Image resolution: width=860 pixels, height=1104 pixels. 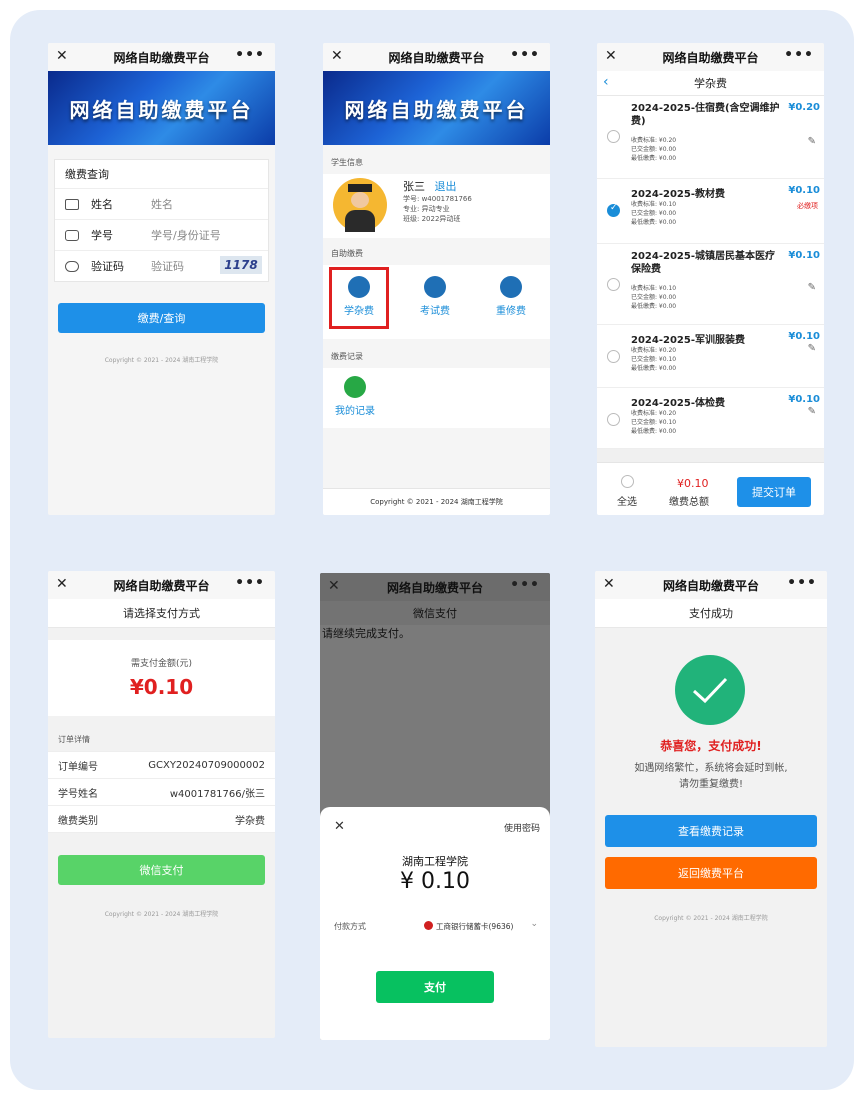 I want to click on name-field: 姓名 姓名, so click(x=161, y=203).